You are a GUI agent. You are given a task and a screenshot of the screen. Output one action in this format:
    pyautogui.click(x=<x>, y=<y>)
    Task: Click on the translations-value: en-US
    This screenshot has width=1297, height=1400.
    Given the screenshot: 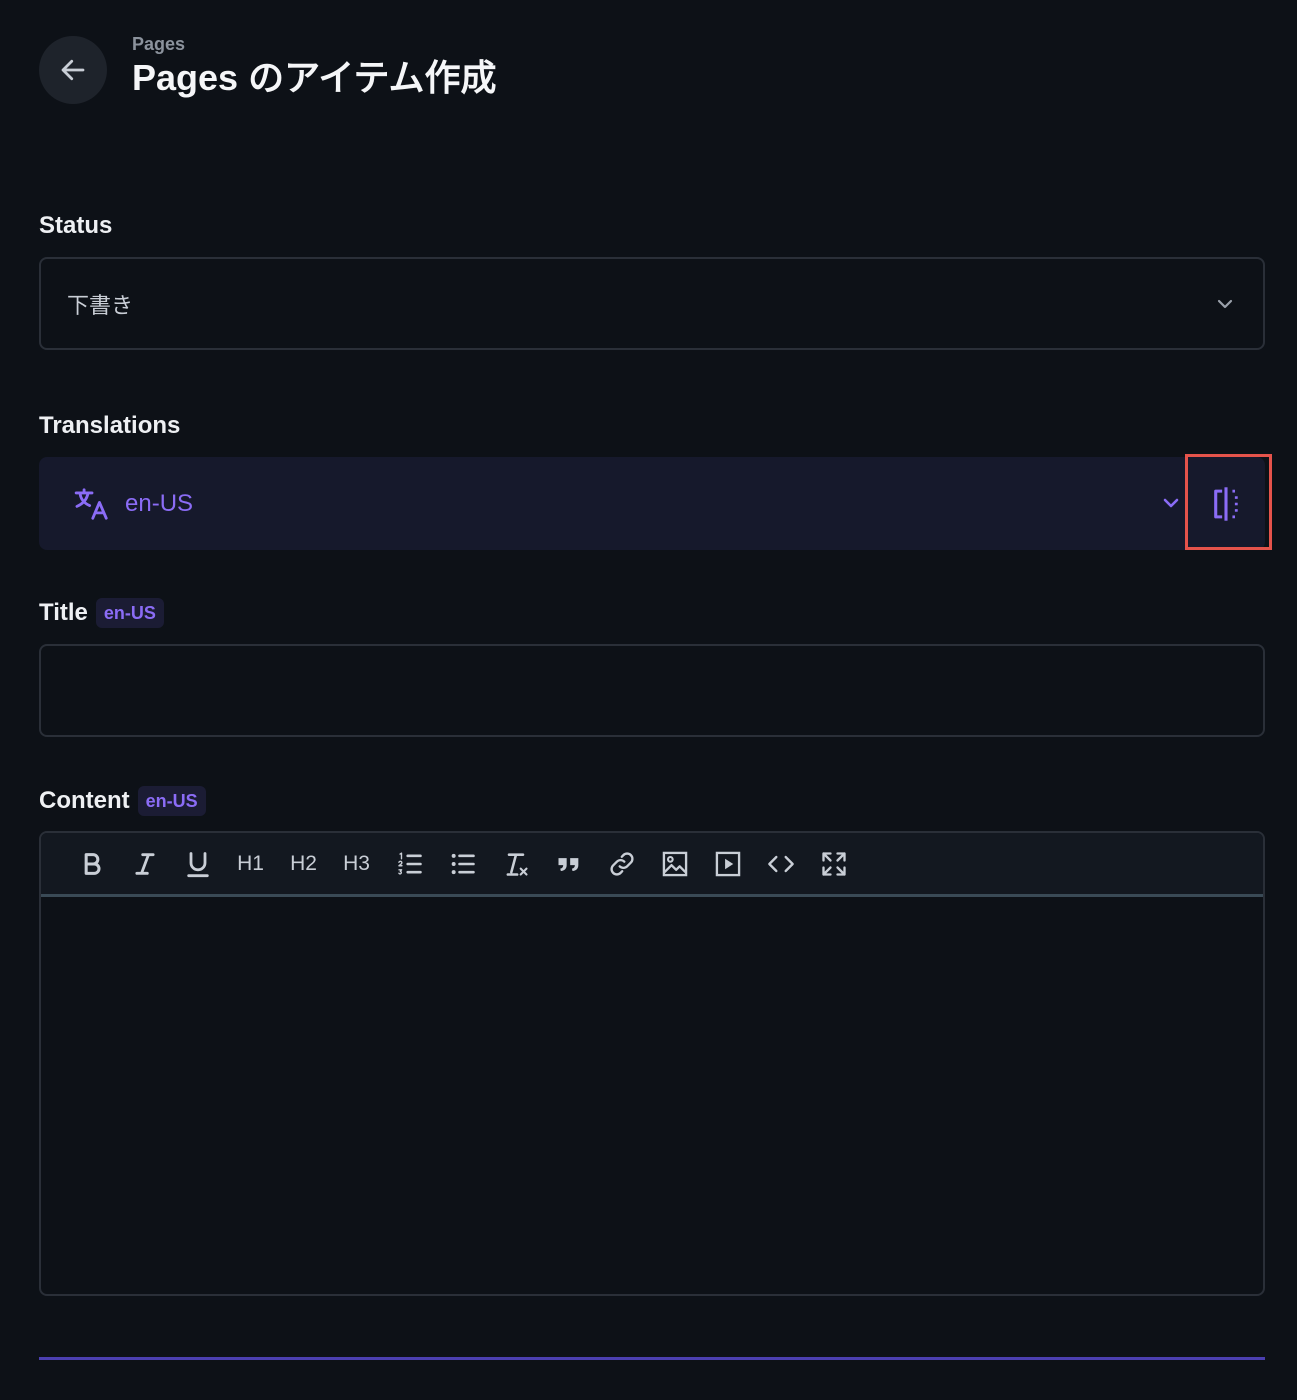 What is the action you would take?
    pyautogui.click(x=159, y=503)
    